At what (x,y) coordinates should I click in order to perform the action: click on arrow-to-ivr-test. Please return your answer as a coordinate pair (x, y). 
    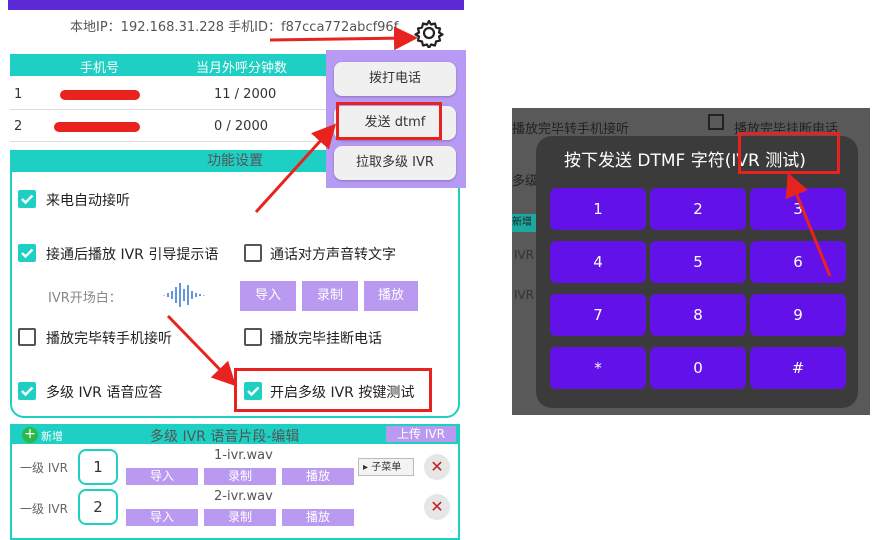
    Looking at the image, I should click on (808, 224).